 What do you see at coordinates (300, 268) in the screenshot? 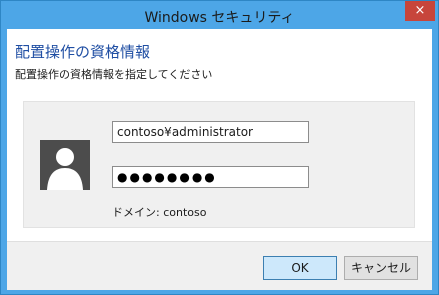
I see `ok-button: OK` at bounding box center [300, 268].